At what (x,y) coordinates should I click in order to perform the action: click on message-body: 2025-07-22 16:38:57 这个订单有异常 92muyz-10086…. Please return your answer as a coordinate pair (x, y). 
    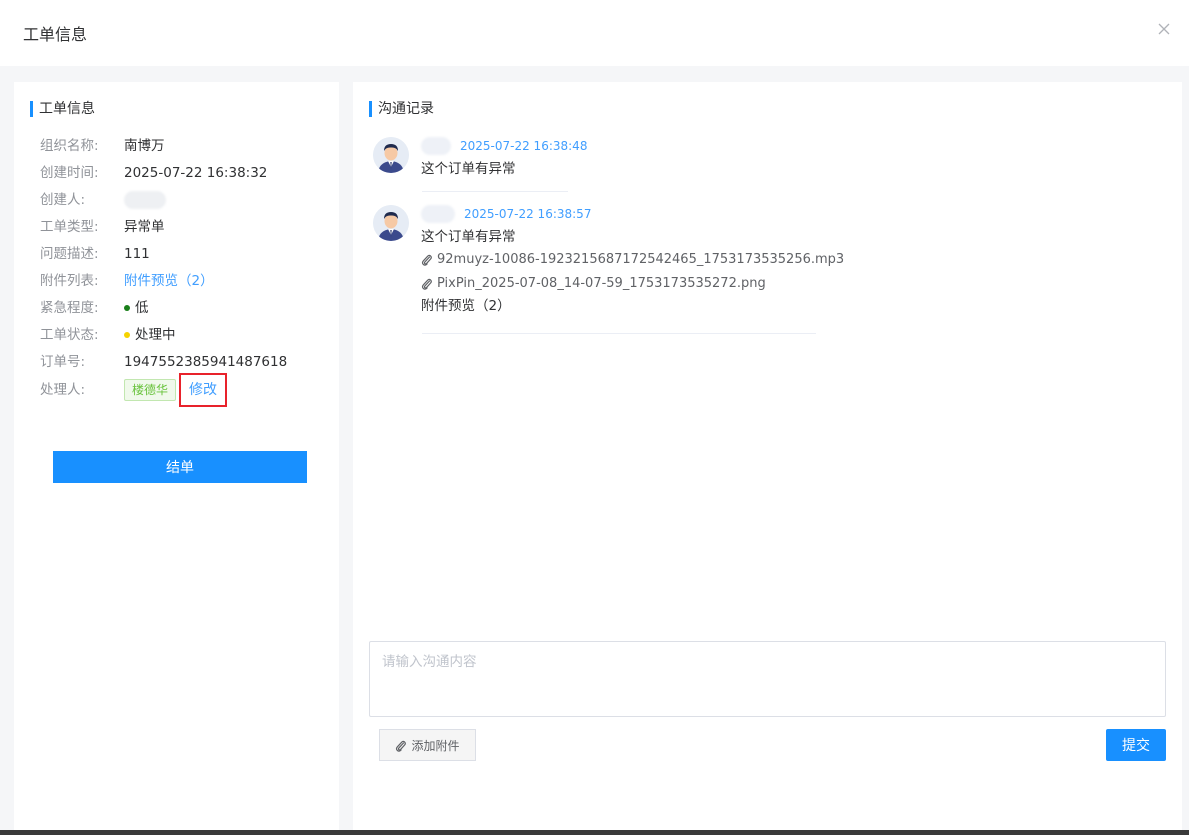
    Looking at the image, I should click on (632, 260).